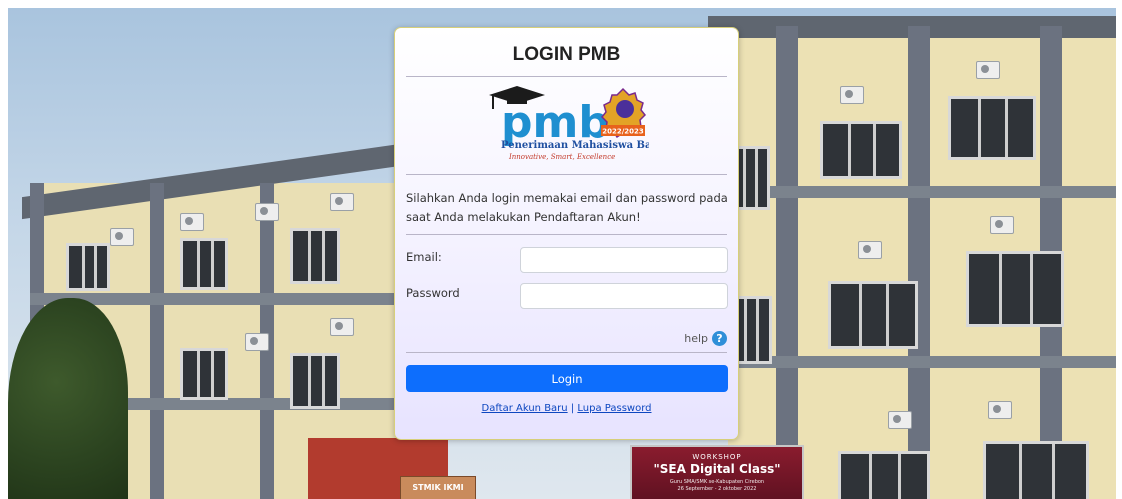  Describe the element at coordinates (623, 132) in the screenshot. I see `logo-year: 2022/2023` at that location.